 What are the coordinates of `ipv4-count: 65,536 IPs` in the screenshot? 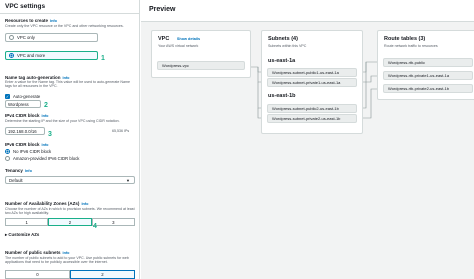 It's located at (121, 131).